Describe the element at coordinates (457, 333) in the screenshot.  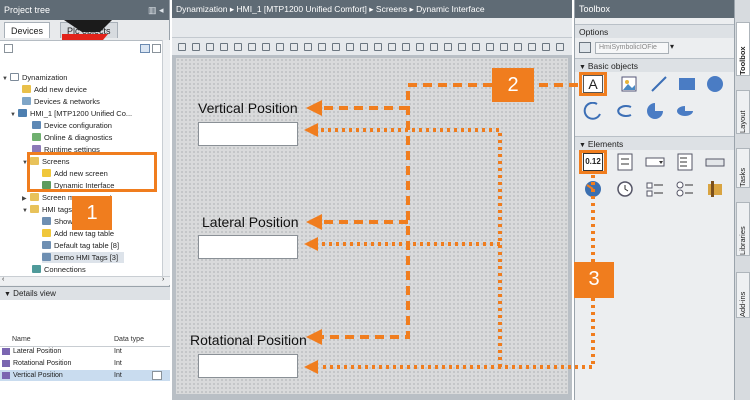
I see `dotted-arrow-line` at that location.